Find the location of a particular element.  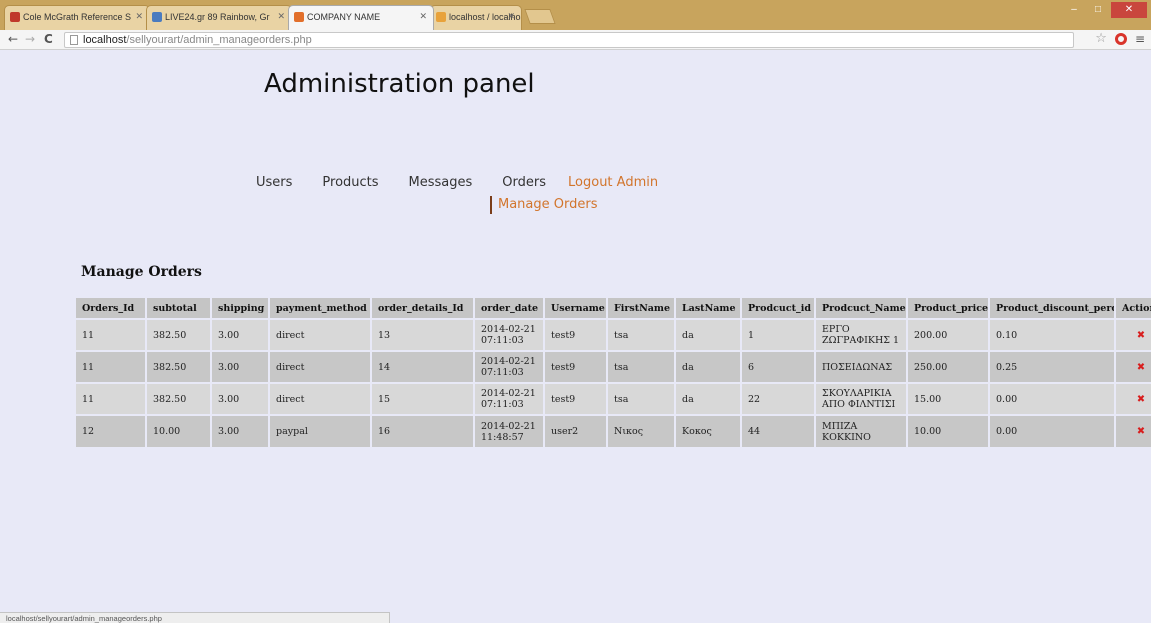

column-header: FirstName is located at coordinates (641, 308).